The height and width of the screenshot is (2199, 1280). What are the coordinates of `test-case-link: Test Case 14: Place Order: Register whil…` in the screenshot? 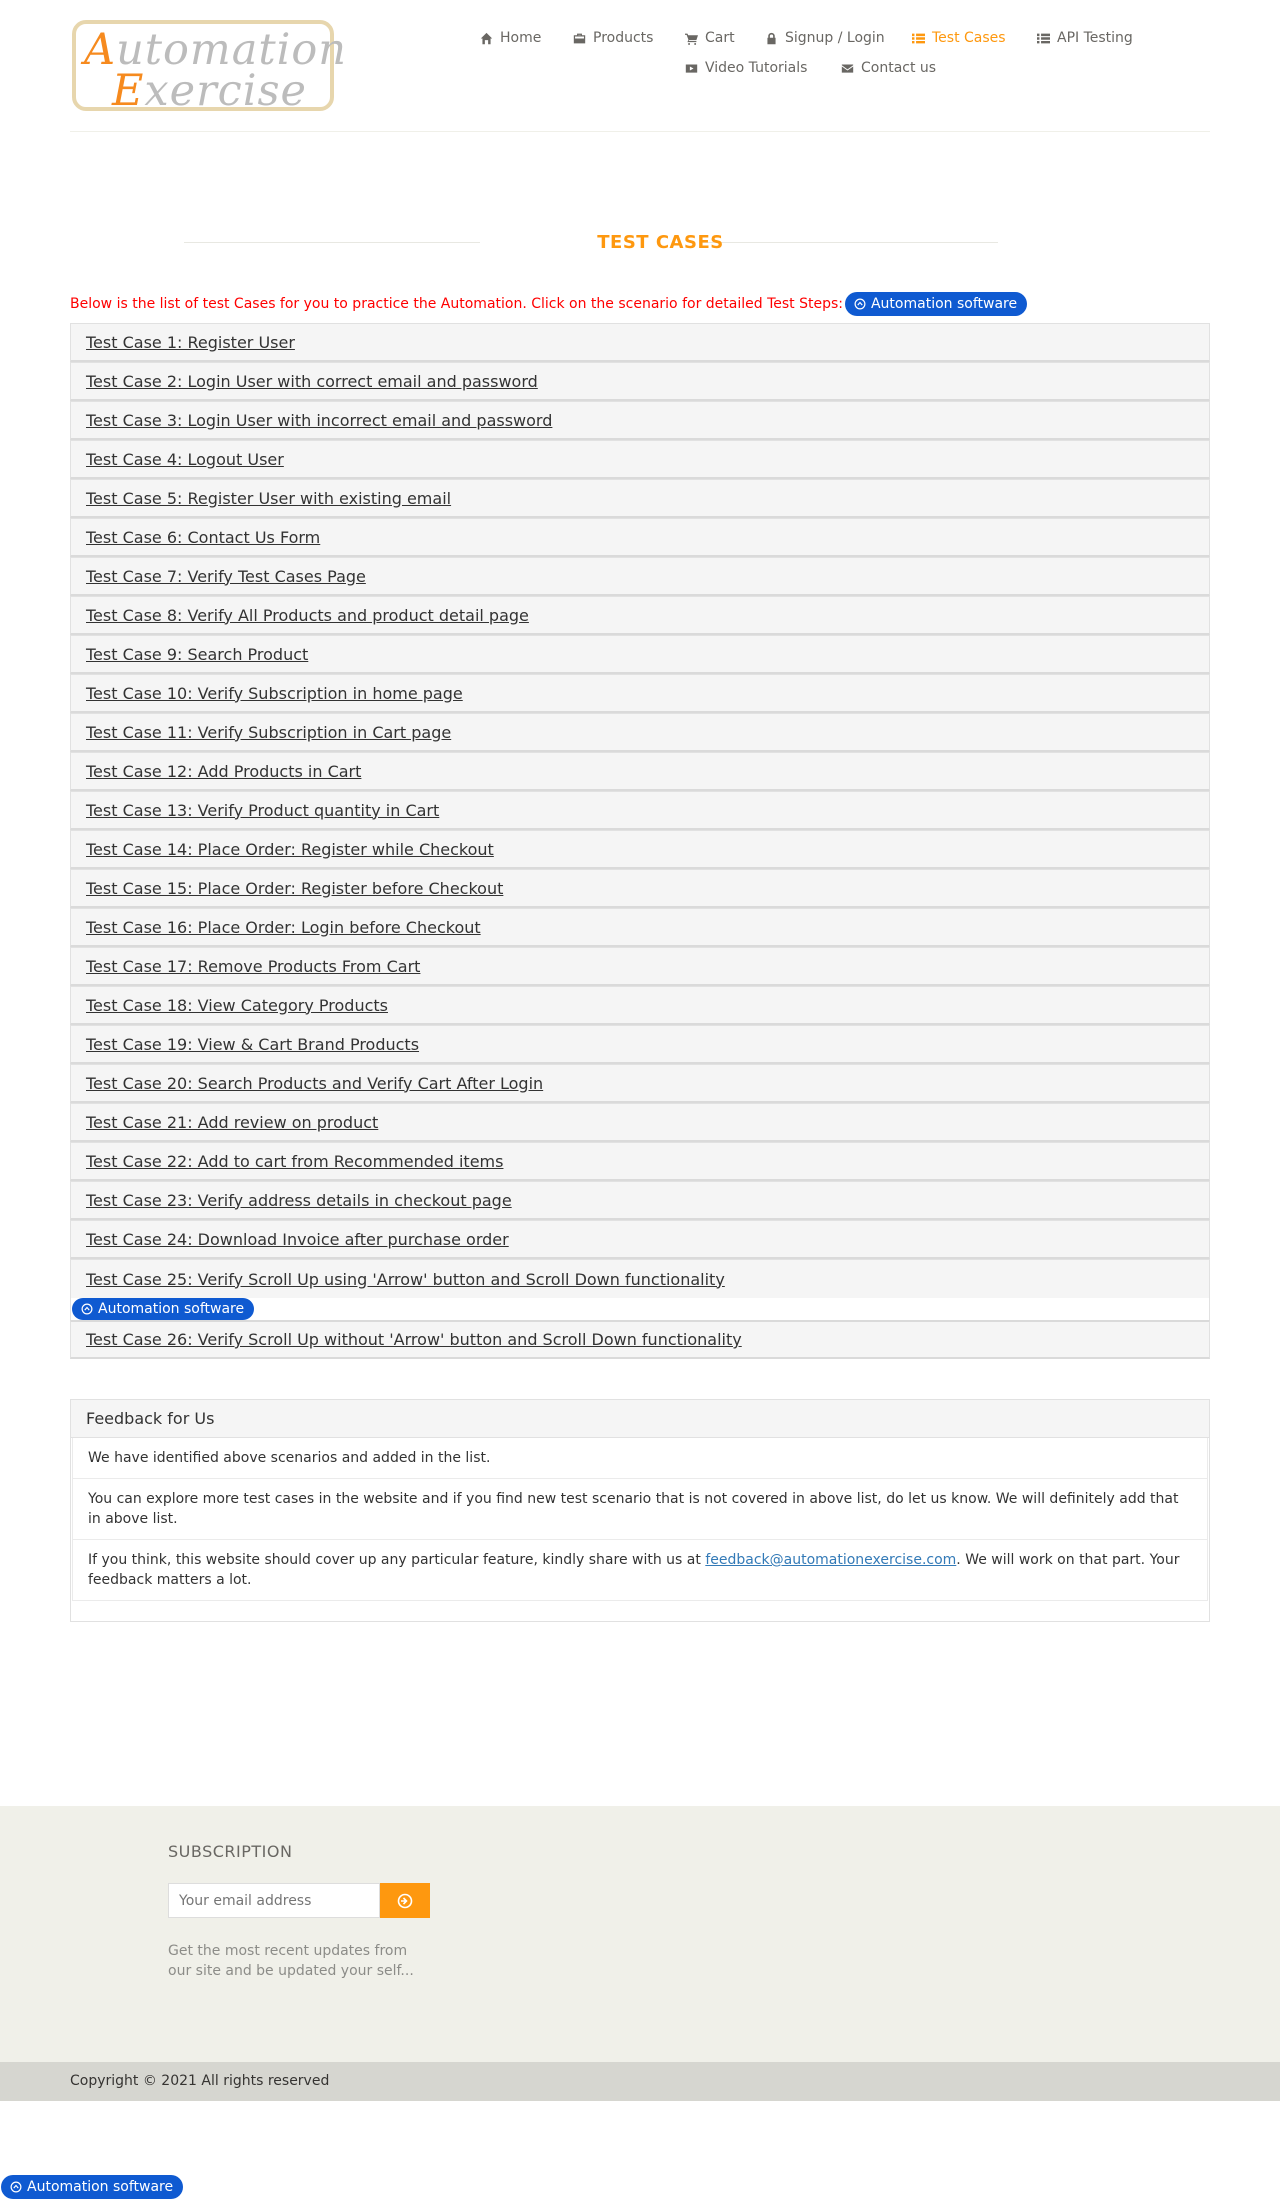 It's located at (290, 849).